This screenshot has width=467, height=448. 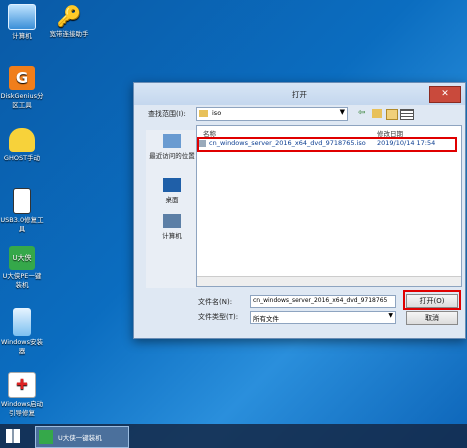 I want to click on place-computer: 计算机, so click(x=172, y=227).